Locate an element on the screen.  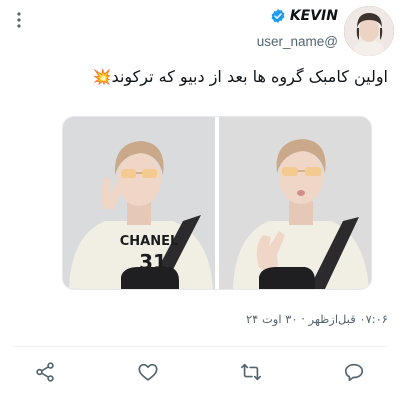
avatar-image is located at coordinates (369, 31).